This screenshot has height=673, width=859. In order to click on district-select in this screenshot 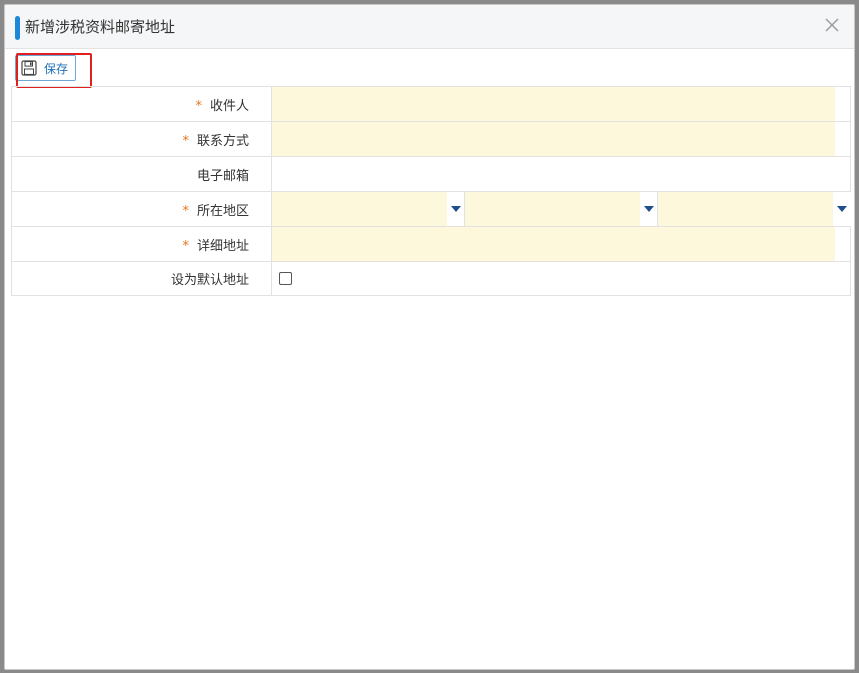, I will do `click(754, 209)`.